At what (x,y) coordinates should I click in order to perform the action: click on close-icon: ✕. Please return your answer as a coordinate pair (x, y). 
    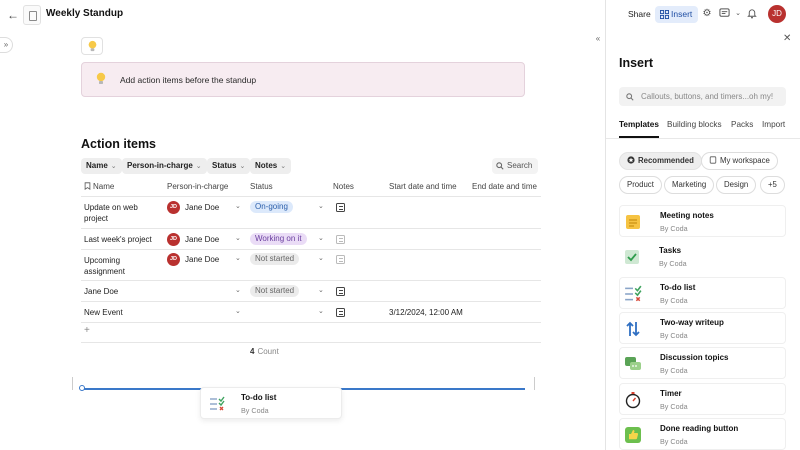
    Looking at the image, I should click on (787, 38).